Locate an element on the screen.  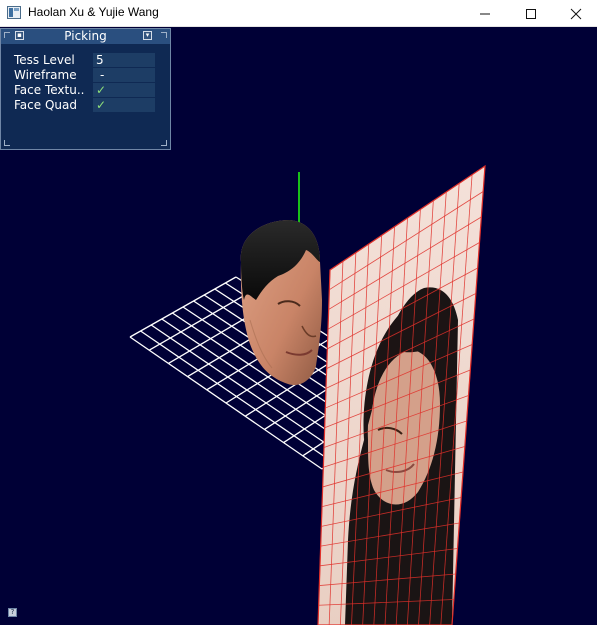
face-texture-label: Face Textu.. is located at coordinates (49, 90).